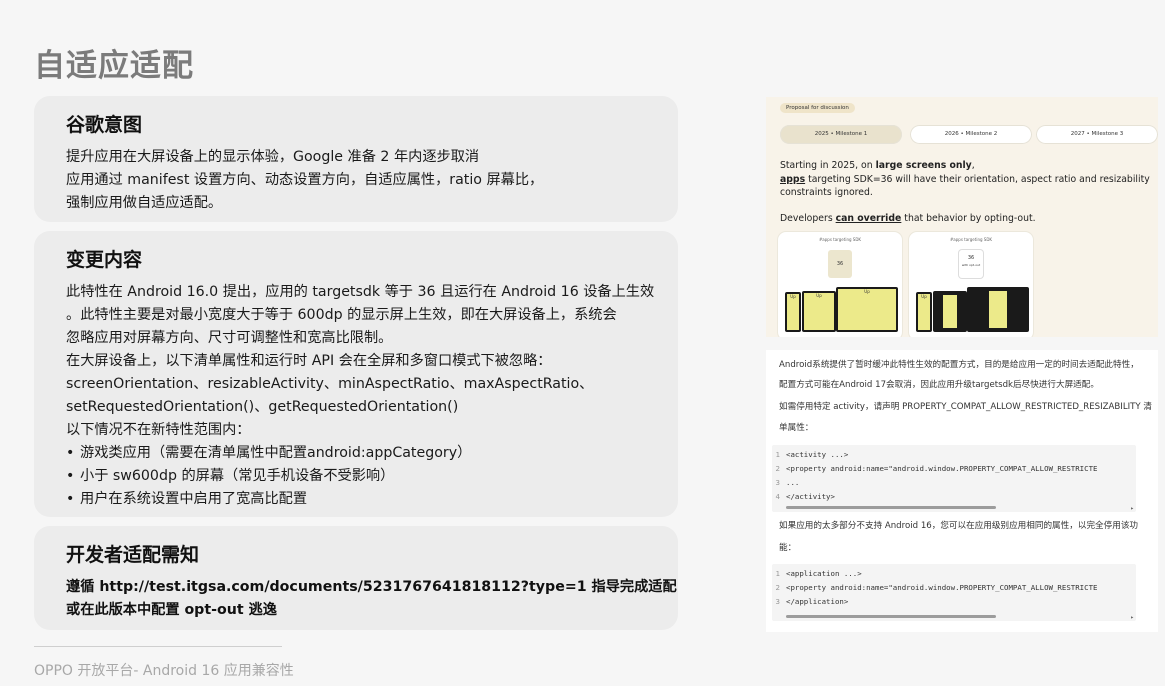 The width and height of the screenshot is (1165, 686). I want to click on tab-milestone-1: 2025 • Milestone 1, so click(841, 134).